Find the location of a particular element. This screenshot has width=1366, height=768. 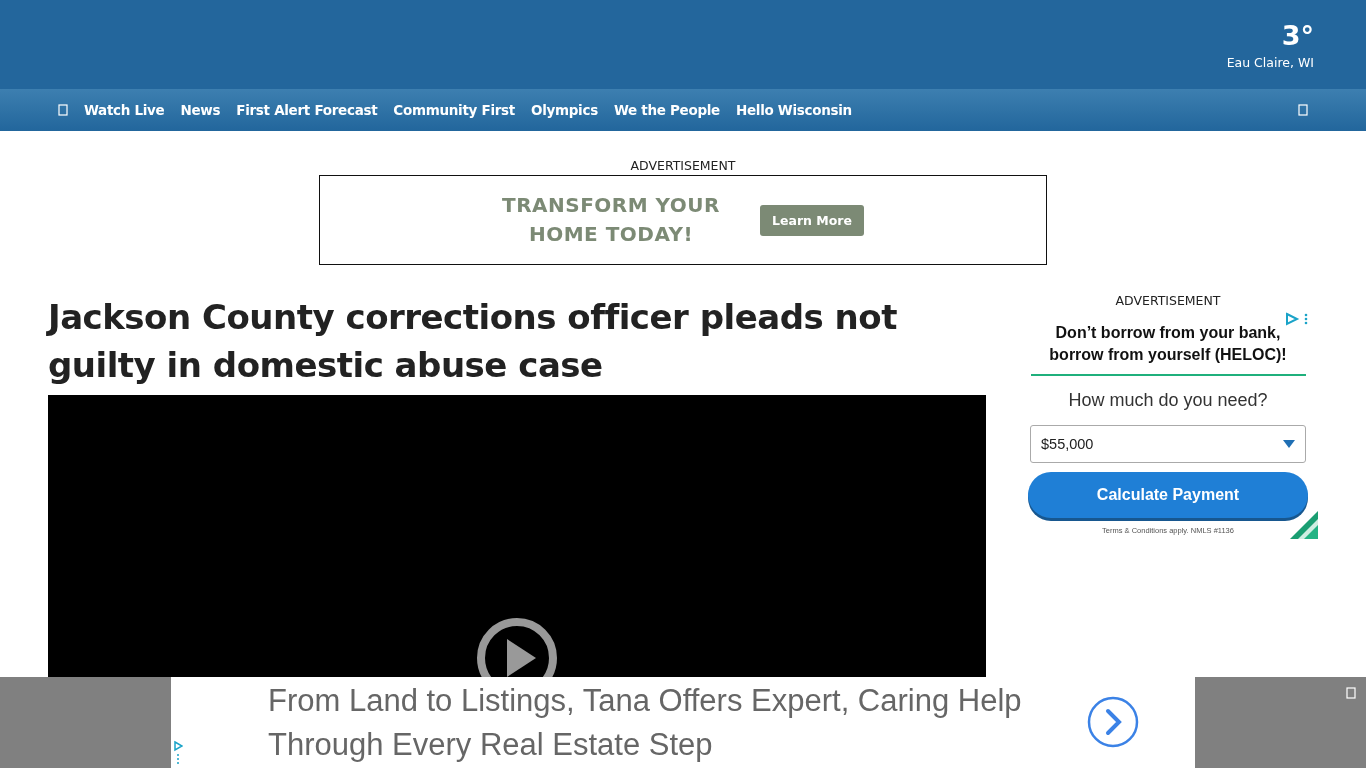

location: Eau Claire, WI is located at coordinates (1270, 62).